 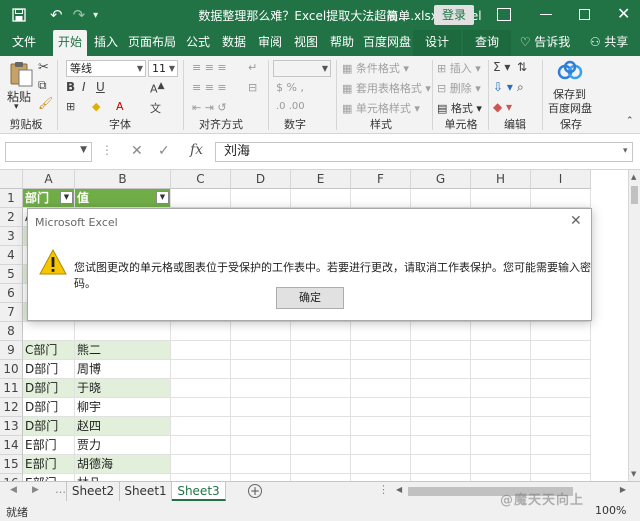 I want to click on ribbon-display-icon, so click(x=504, y=14).